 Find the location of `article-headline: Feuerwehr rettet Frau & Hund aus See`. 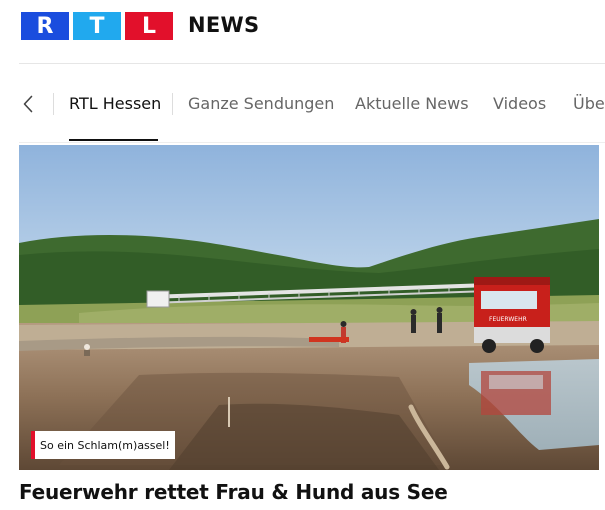

article-headline: Feuerwehr rettet Frau & Hund aus See is located at coordinates (233, 492).